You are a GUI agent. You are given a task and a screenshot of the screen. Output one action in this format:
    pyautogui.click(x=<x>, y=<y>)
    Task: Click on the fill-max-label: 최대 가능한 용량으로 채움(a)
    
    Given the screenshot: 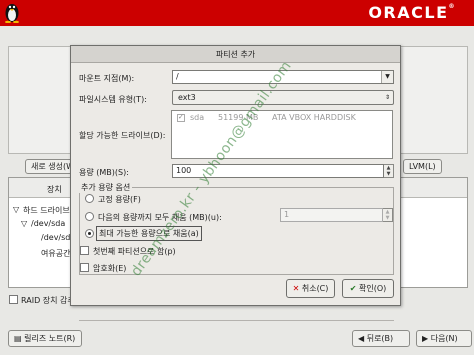 What is the action you would take?
    pyautogui.click(x=149, y=233)
    